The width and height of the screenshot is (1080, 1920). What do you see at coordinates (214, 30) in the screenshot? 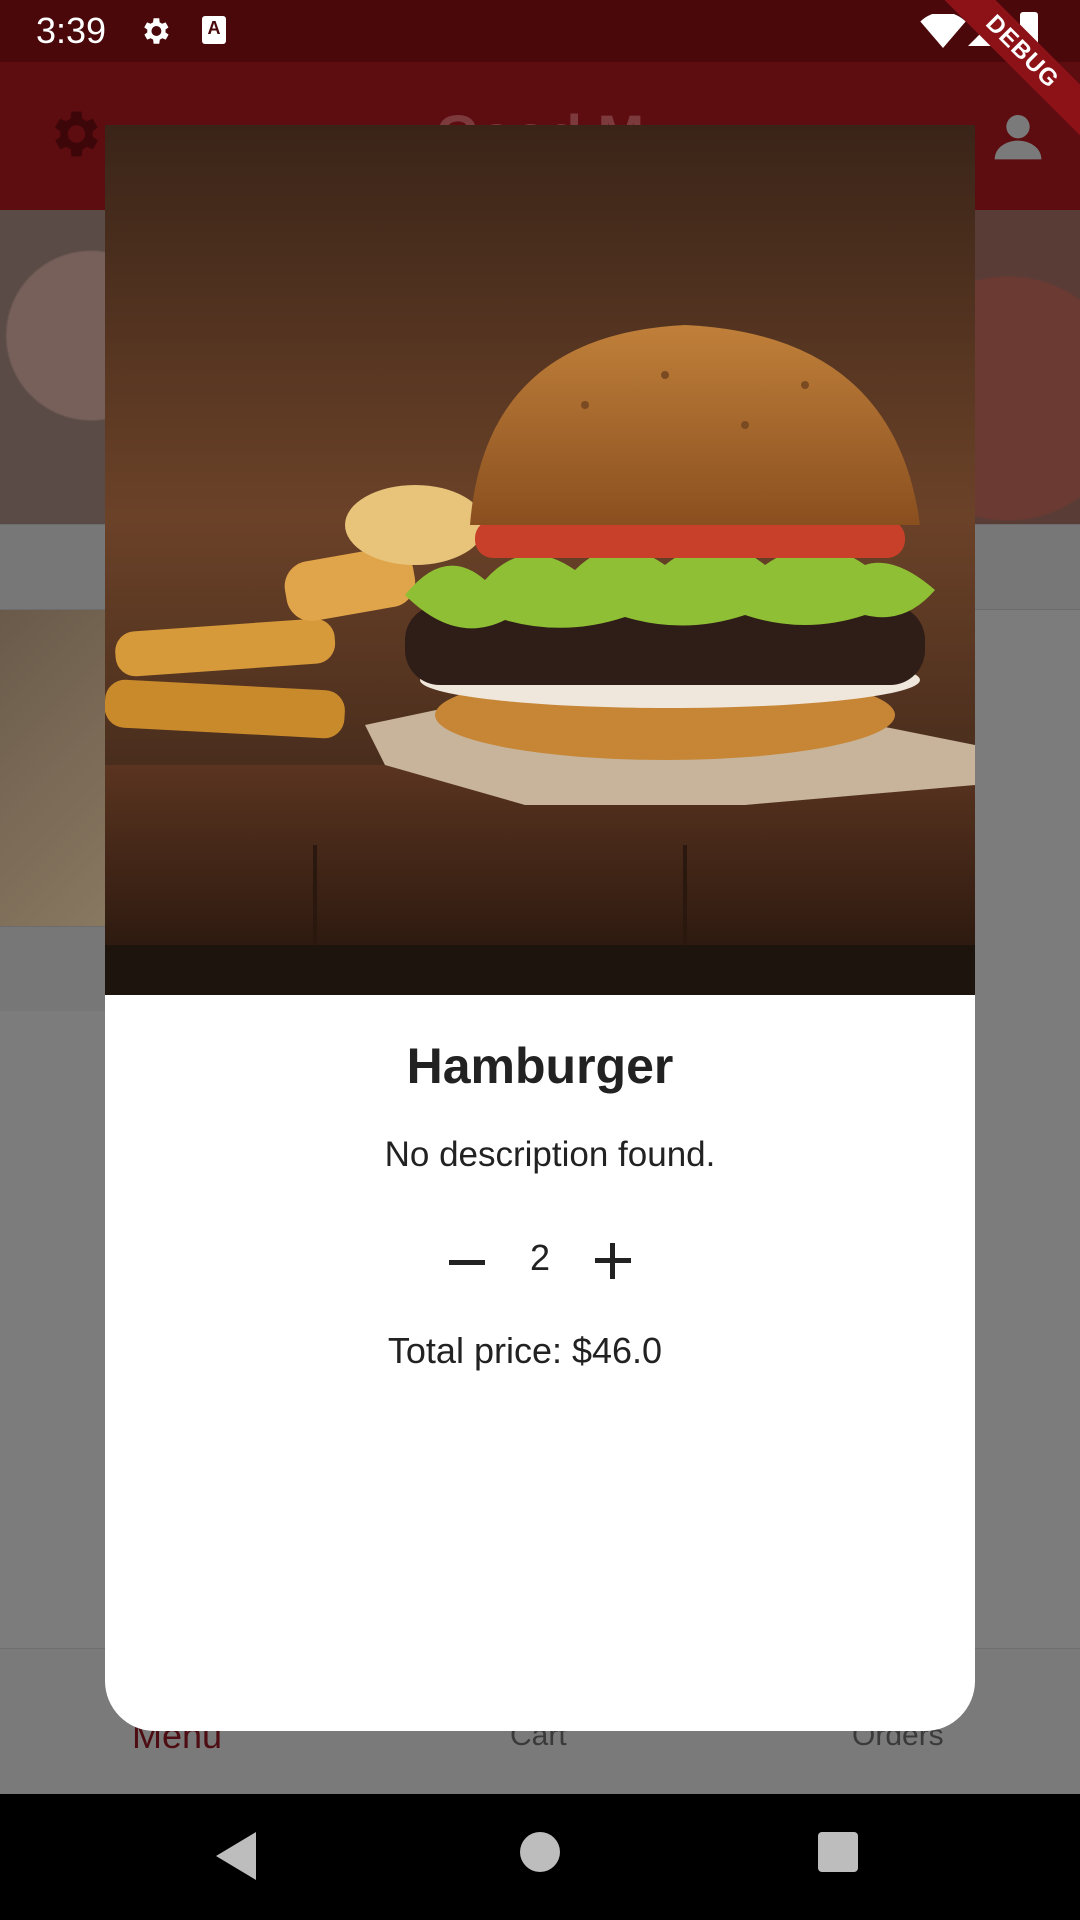
I see `text-a-icon: A` at bounding box center [214, 30].